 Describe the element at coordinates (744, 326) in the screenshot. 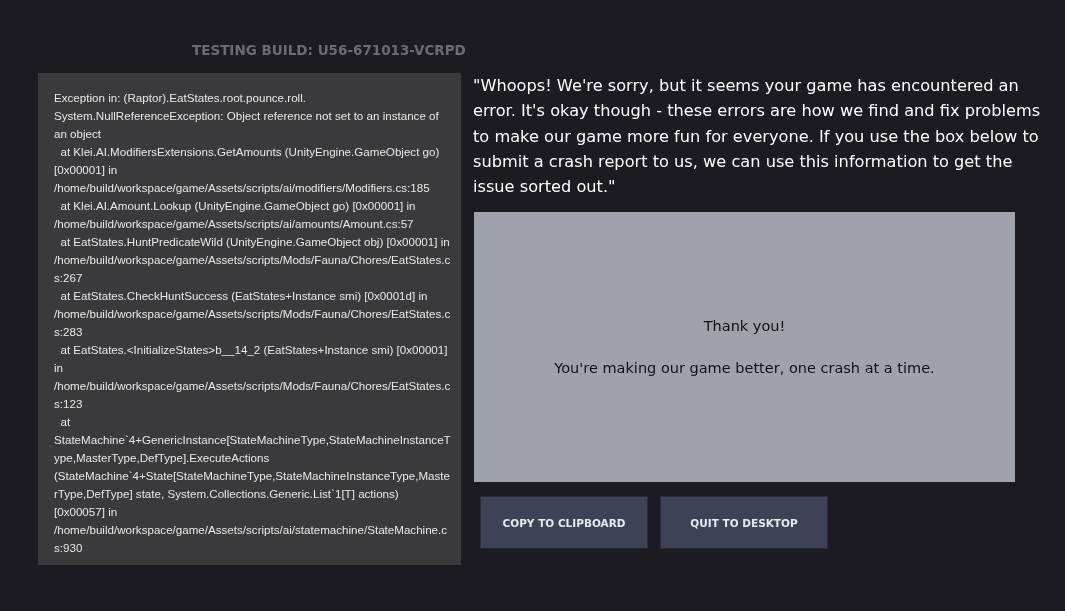

I see `thank-you-text: Thank you!` at that location.